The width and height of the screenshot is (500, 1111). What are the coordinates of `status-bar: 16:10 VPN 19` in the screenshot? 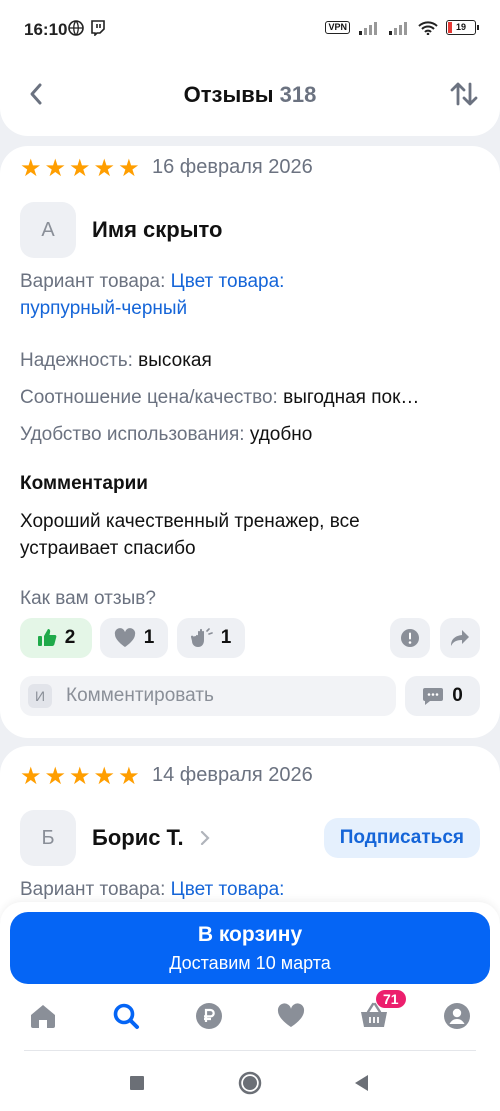 It's located at (250, 30).